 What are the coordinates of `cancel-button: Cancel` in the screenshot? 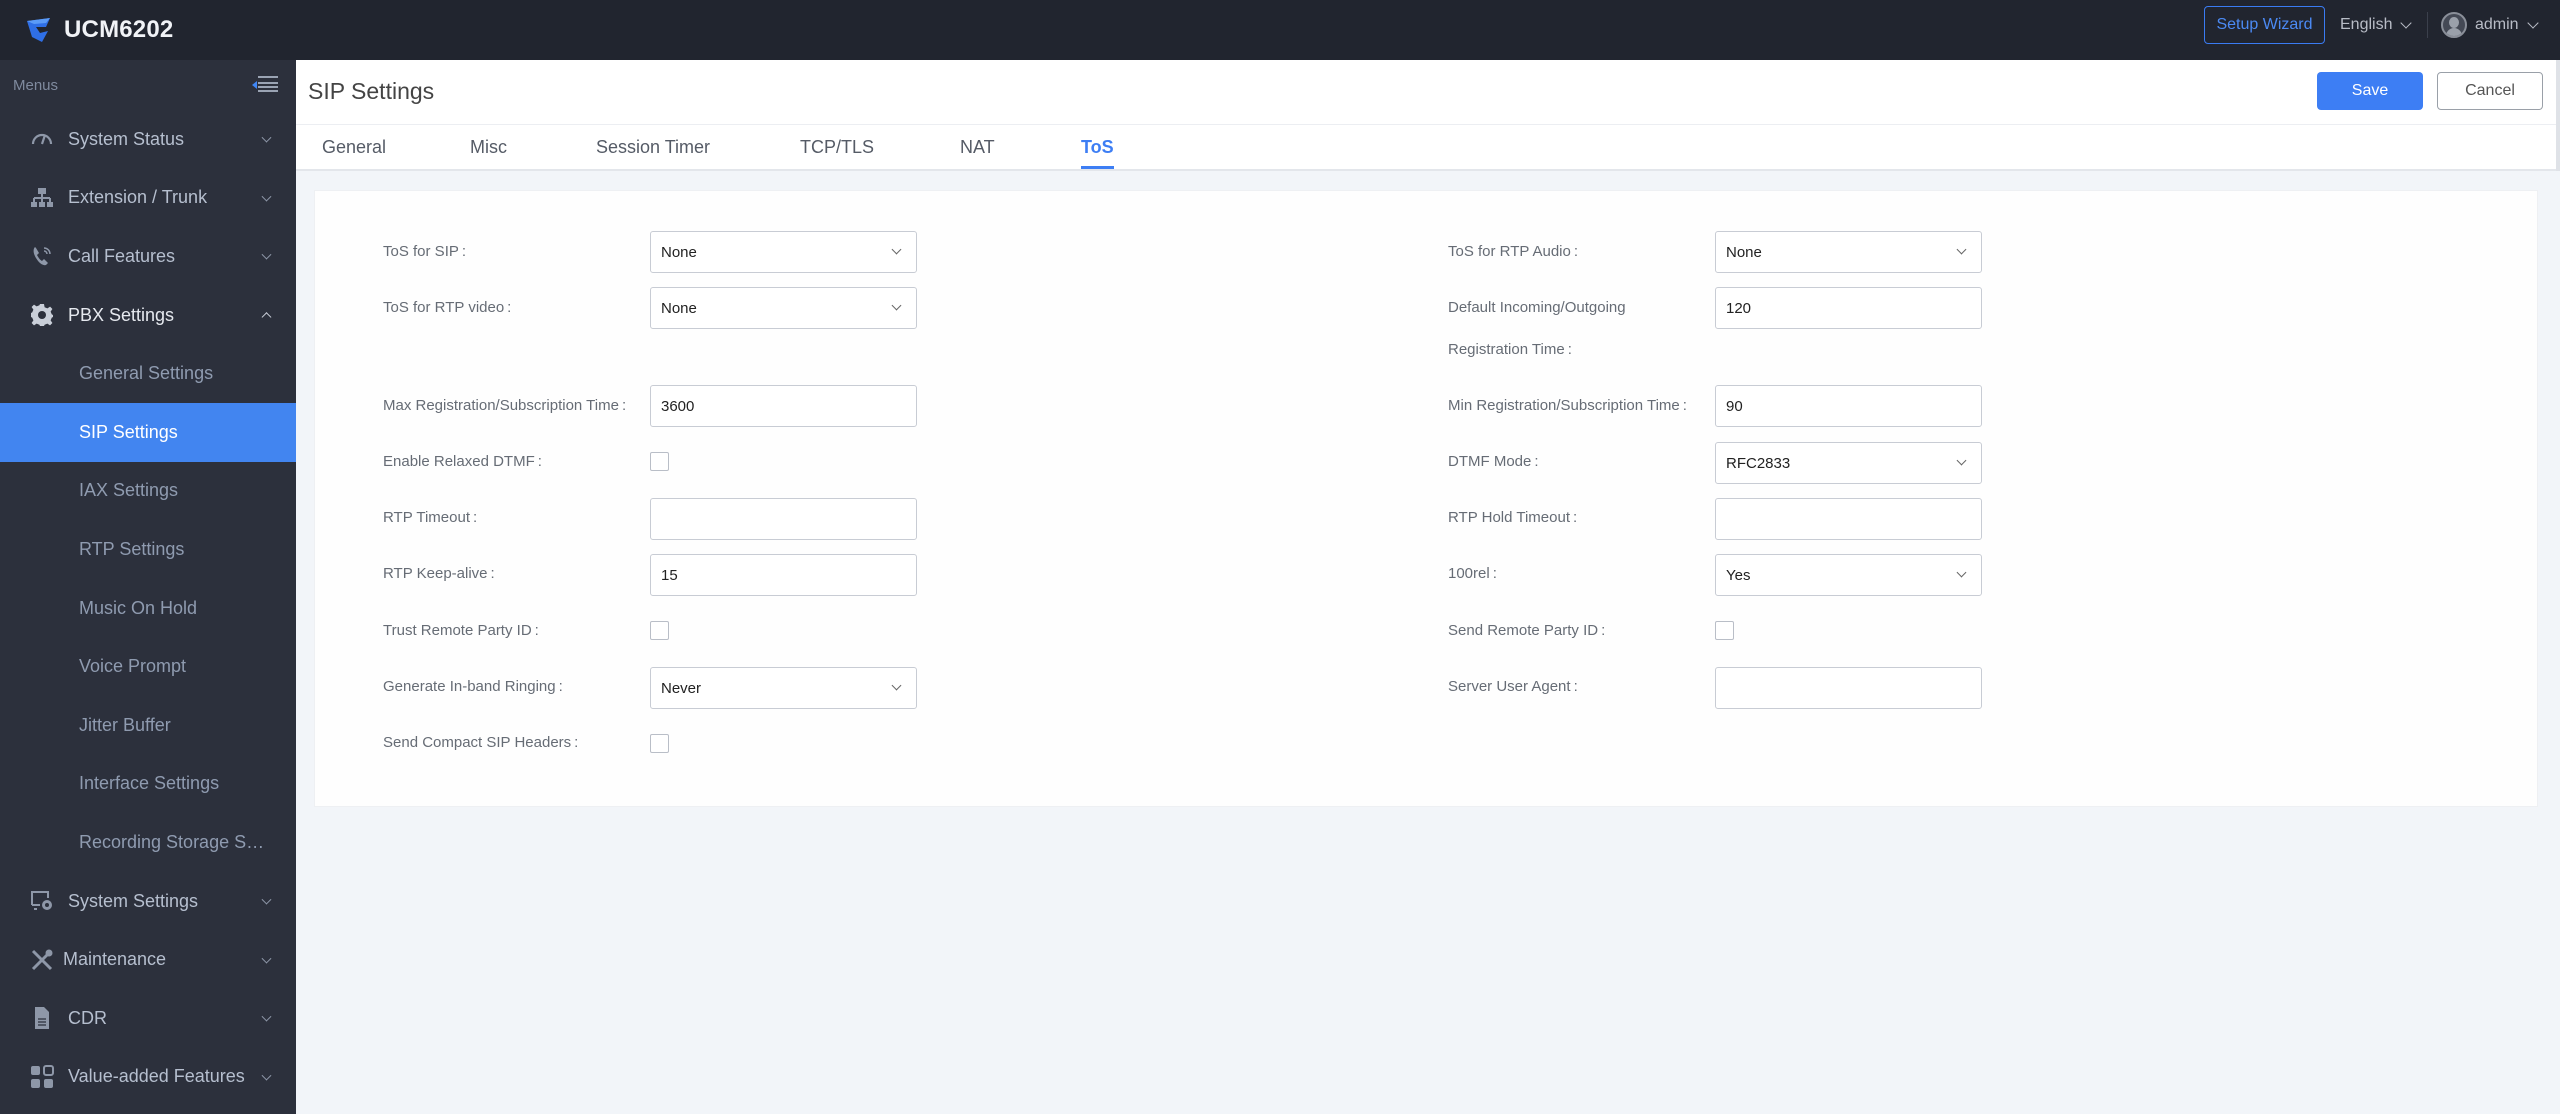 It's located at (2490, 91).